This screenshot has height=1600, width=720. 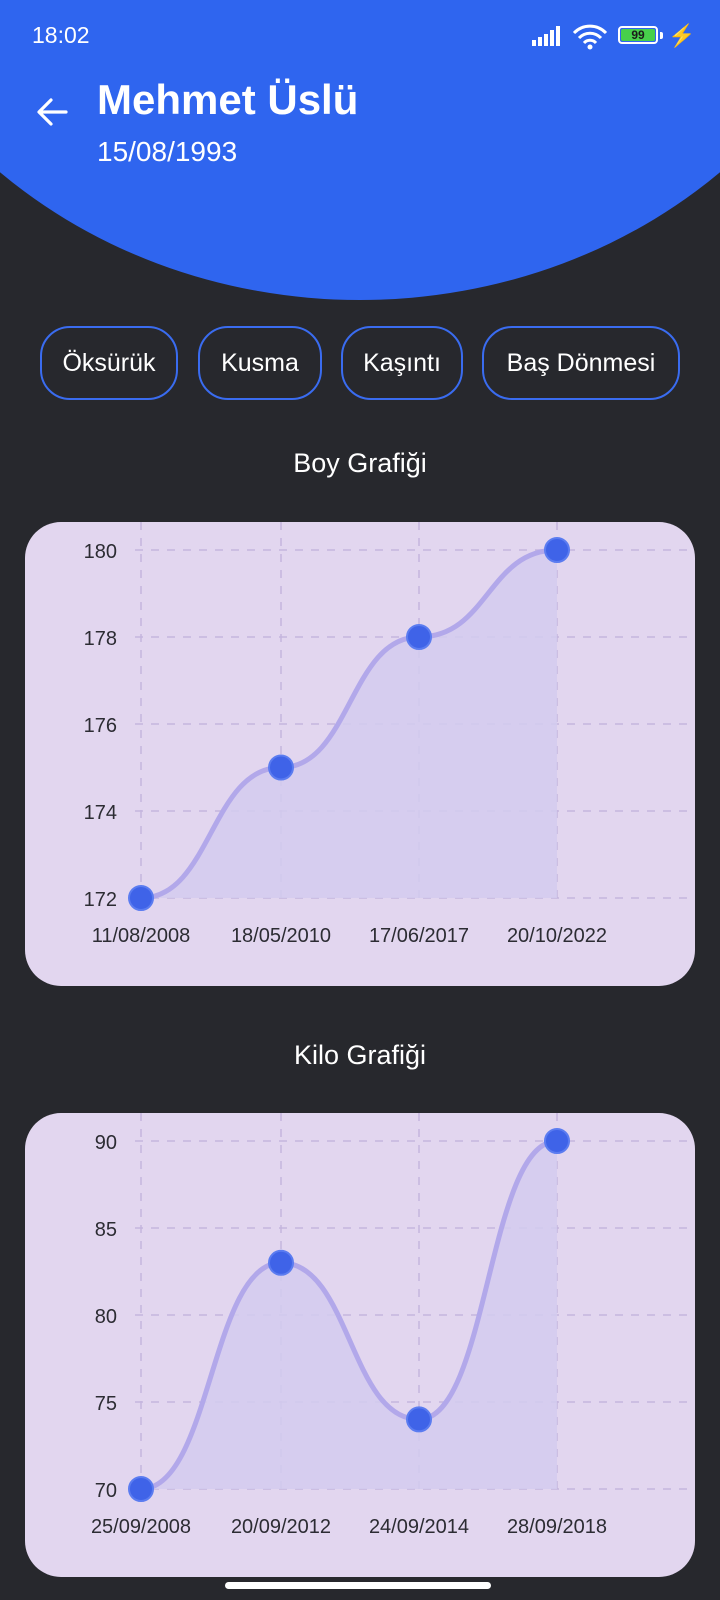 What do you see at coordinates (100, 552) in the screenshot?
I see `y-tick-label: 180` at bounding box center [100, 552].